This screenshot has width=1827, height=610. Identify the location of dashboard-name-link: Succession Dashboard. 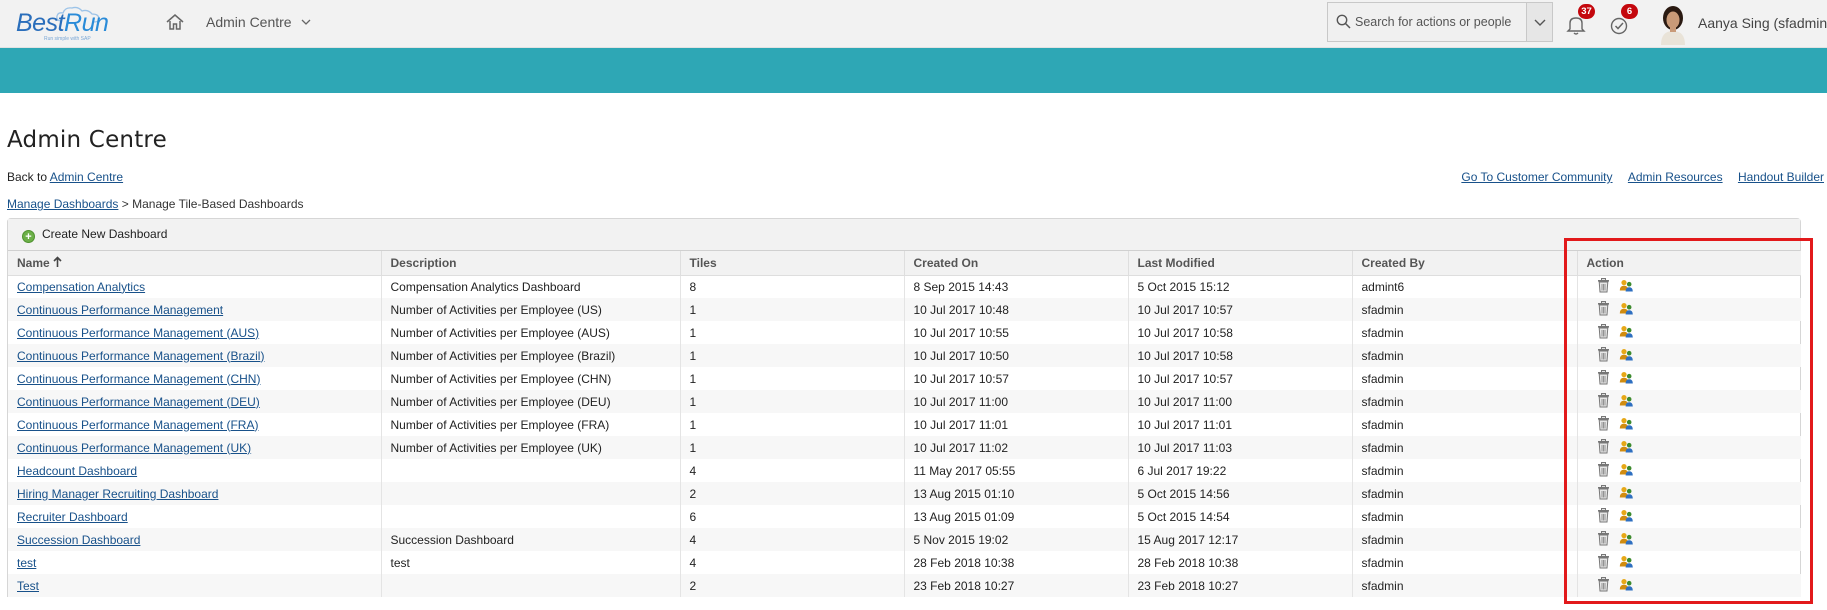
(78, 540).